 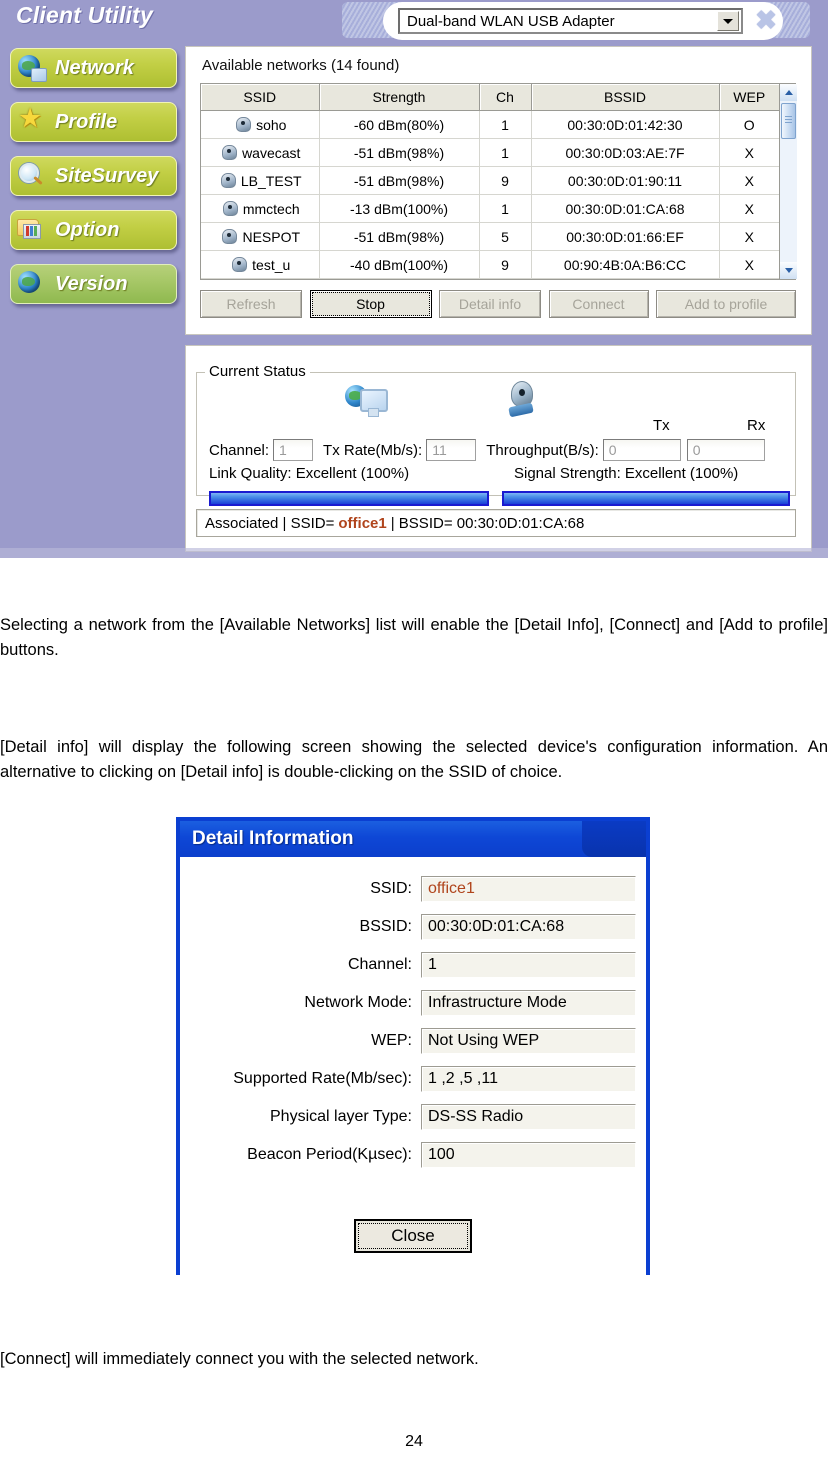 What do you see at coordinates (414, 1441) in the screenshot?
I see `page-number: 24` at bounding box center [414, 1441].